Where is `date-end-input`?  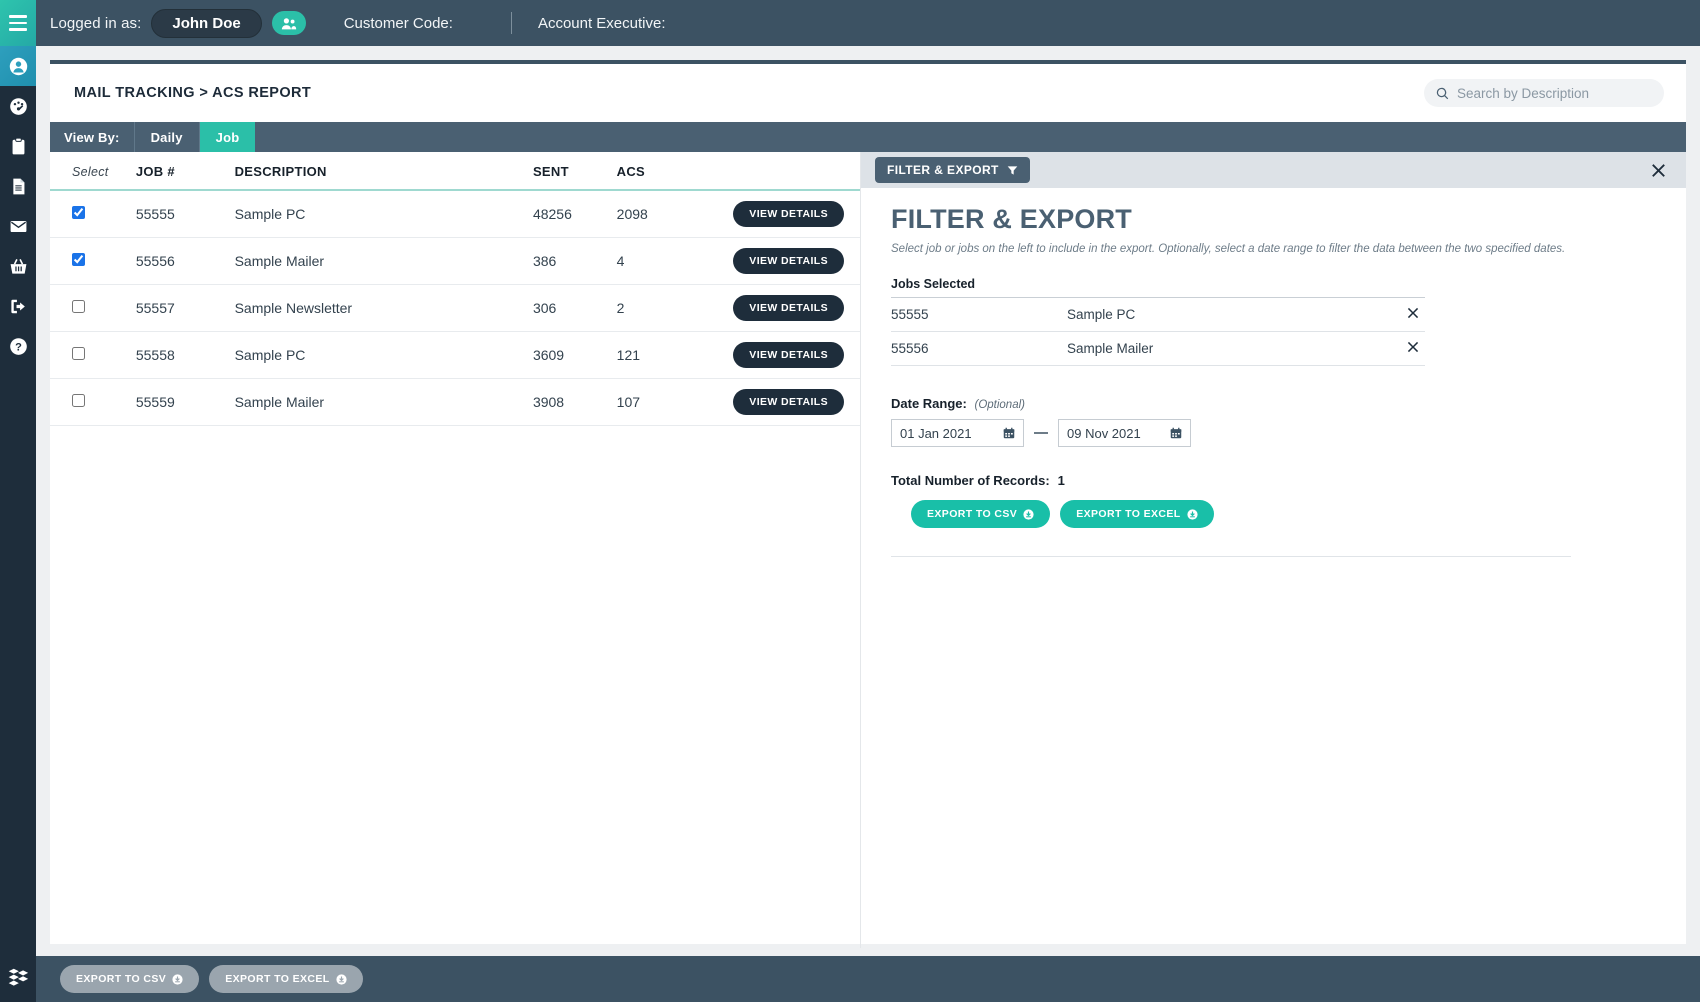 date-end-input is located at coordinates (1115, 433).